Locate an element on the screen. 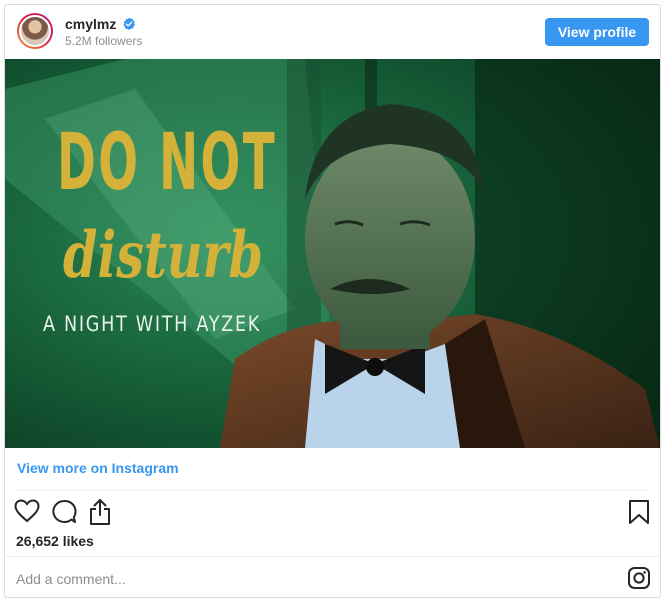 Image resolution: width=665 pixels, height=602 pixels. avatar is located at coordinates (35, 31).